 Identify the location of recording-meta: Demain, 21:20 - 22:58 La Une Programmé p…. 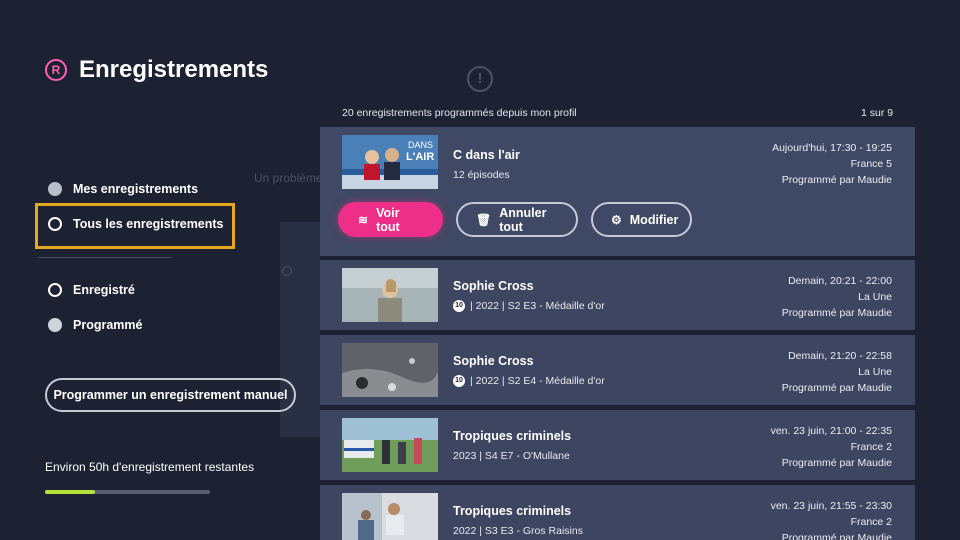
(837, 372).